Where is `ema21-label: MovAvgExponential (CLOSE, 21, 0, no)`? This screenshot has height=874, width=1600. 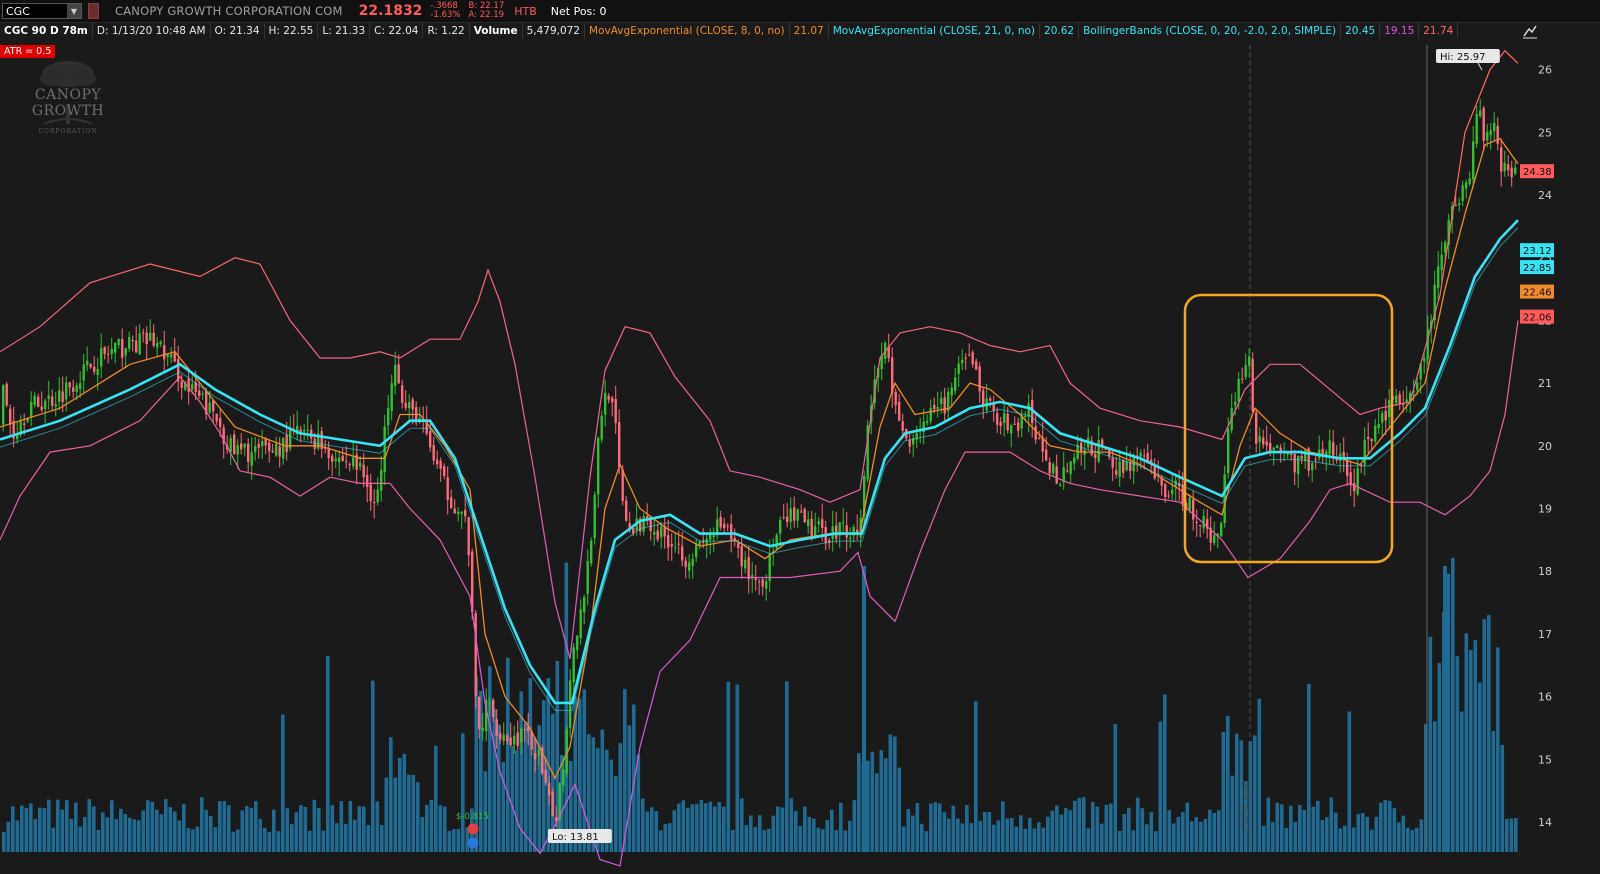 ema21-label: MovAvgExponential (CLOSE, 21, 0, no) is located at coordinates (935, 30).